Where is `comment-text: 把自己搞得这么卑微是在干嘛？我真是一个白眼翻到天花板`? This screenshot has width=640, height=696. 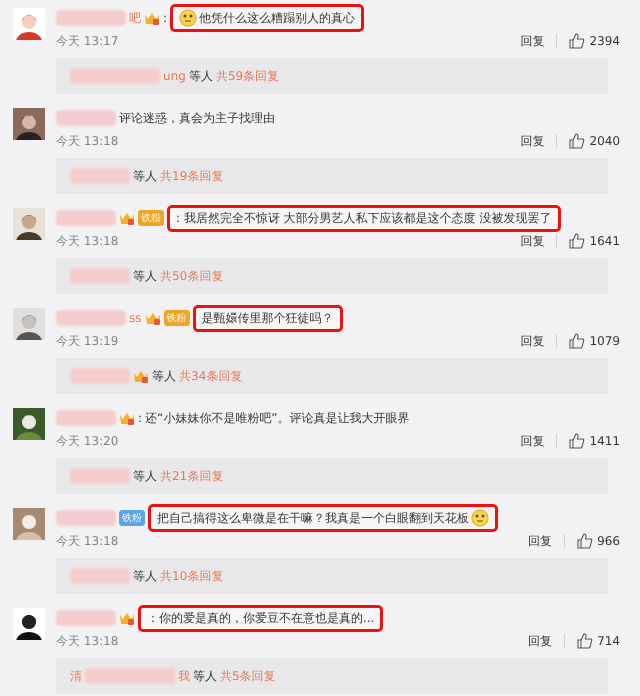
comment-text: 把自己搞得这么卑微是在干嘛？我真是一个白眼翻到天花板 is located at coordinates (313, 518).